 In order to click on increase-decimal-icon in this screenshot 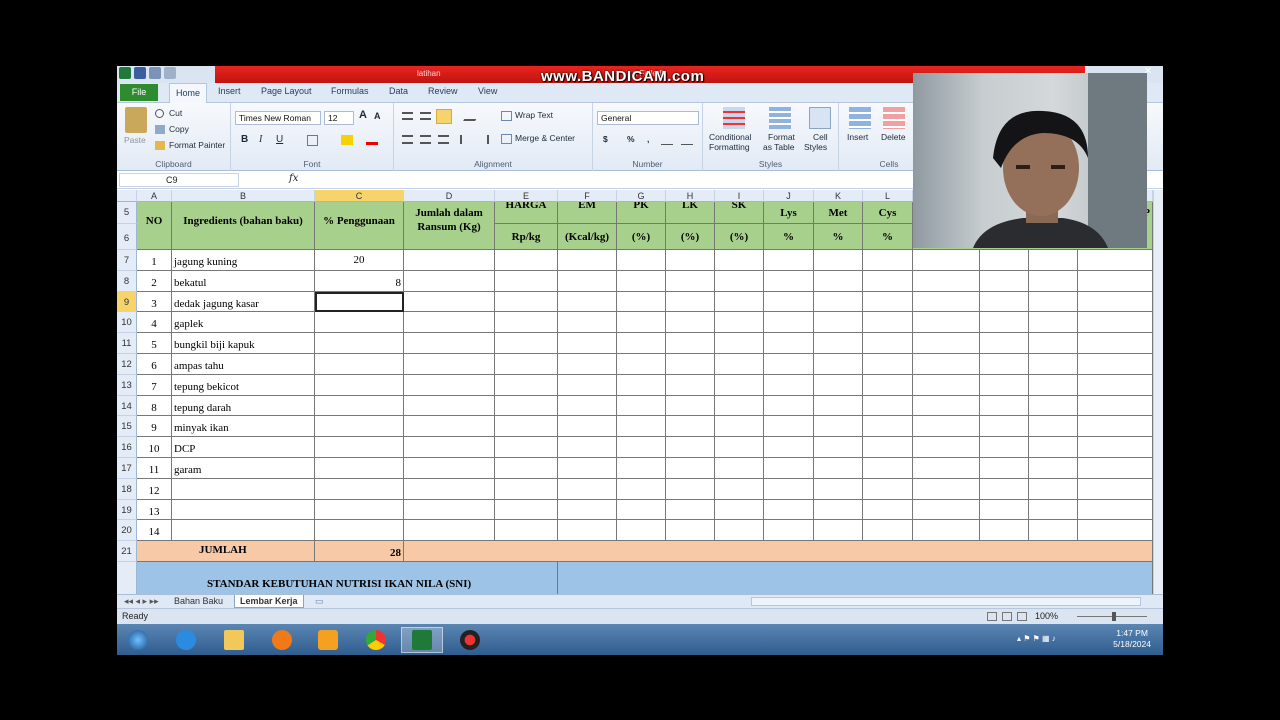, I will do `click(667, 140)`.